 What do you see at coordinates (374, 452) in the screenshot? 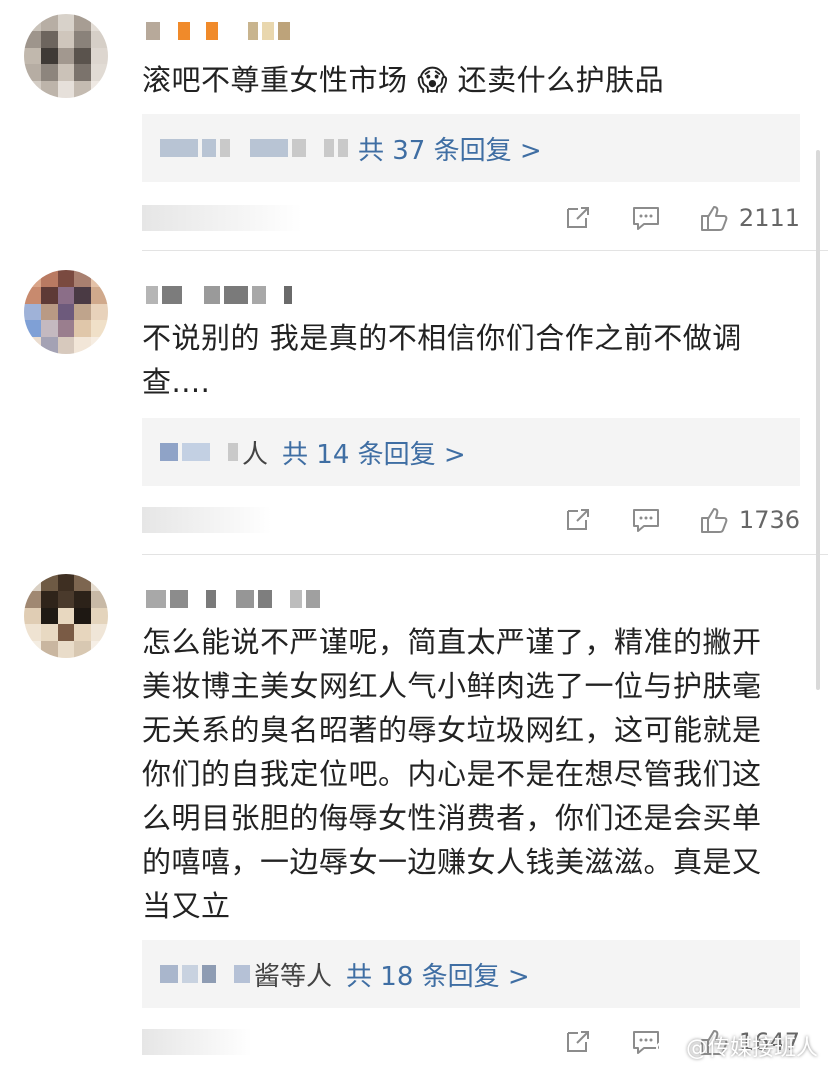
I see `reply-count-link: 共 14 条回复 >` at bounding box center [374, 452].